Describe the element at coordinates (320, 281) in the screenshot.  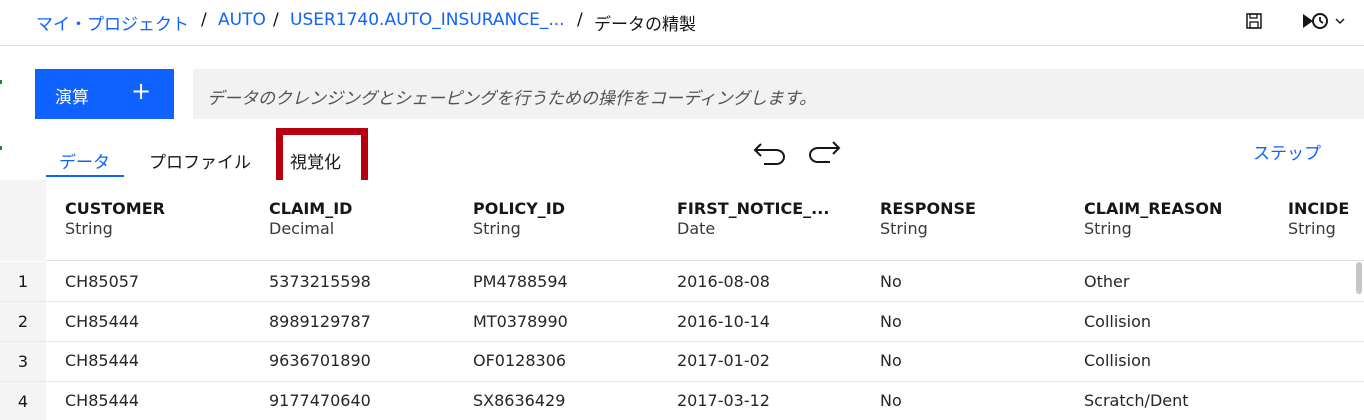
I see `table-cell: 5373215598` at that location.